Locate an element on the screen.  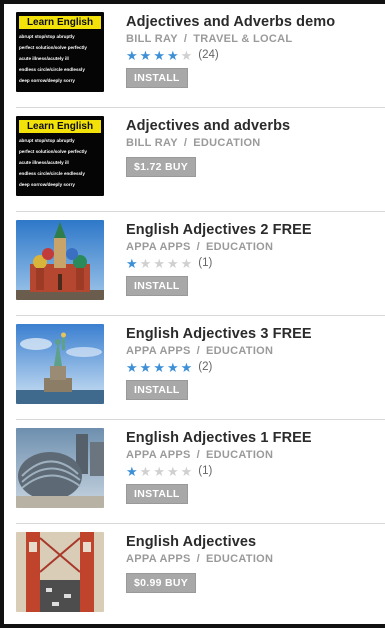
buy-button: $1.72 BUY is located at coordinates (161, 167).